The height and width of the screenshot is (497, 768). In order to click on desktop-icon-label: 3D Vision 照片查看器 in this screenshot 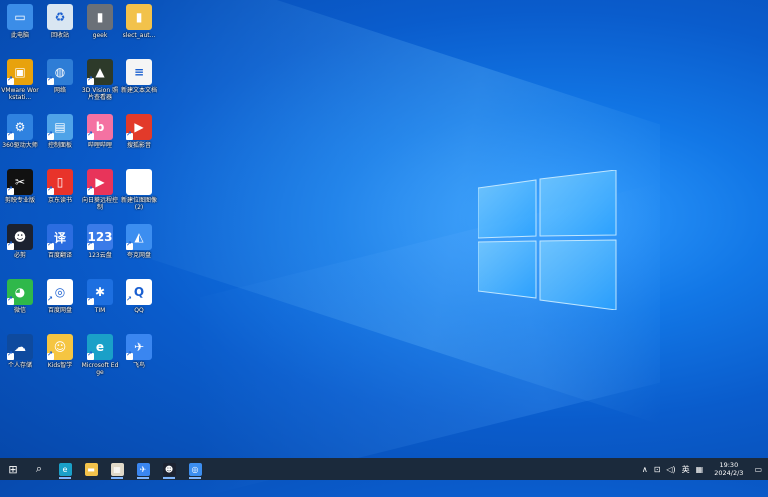, I will do `click(100, 94)`.